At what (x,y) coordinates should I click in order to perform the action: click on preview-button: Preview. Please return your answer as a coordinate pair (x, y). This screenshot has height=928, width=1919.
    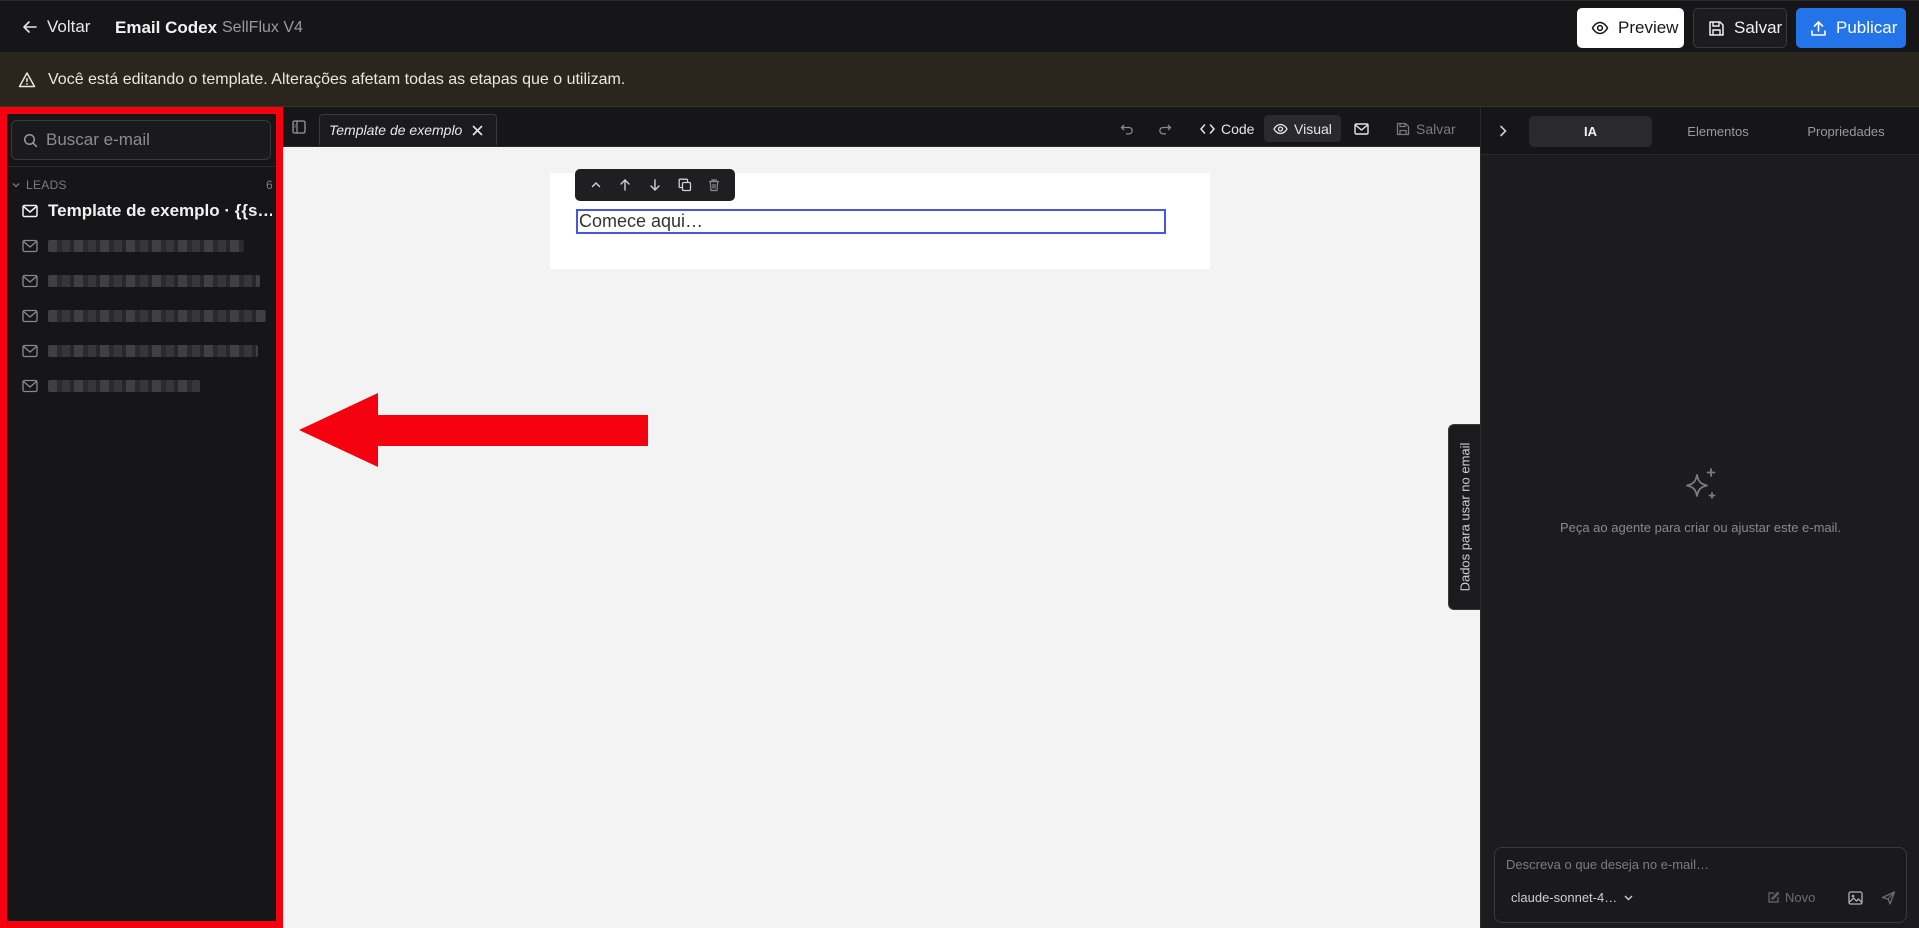
    Looking at the image, I should click on (1630, 28).